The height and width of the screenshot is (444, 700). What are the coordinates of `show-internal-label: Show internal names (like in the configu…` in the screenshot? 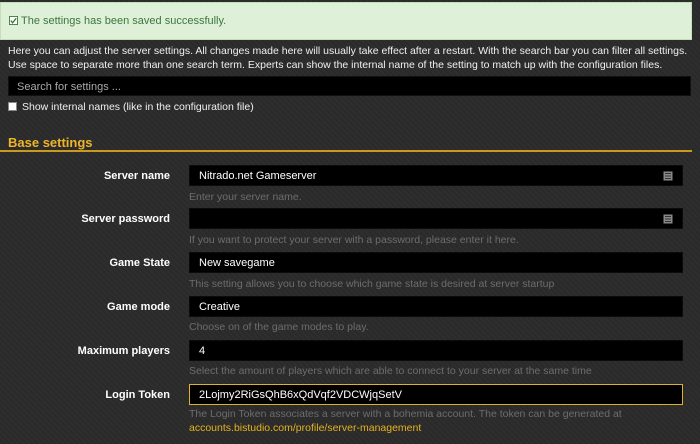 It's located at (138, 107).